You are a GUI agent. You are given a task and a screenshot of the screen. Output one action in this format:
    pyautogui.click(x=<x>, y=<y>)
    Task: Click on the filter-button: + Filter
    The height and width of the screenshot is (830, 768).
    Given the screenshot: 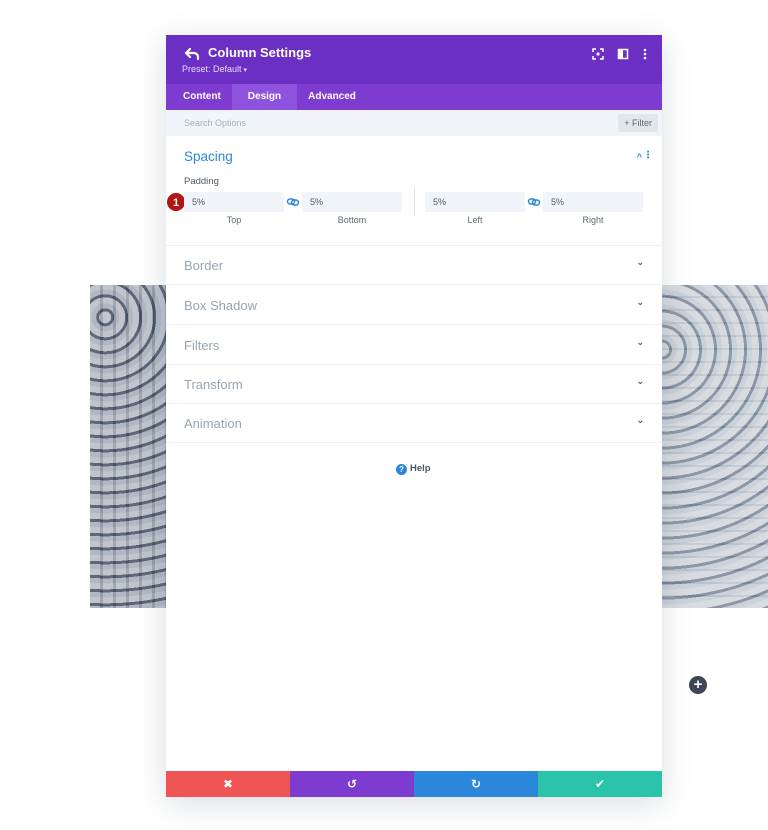 What is the action you would take?
    pyautogui.click(x=638, y=123)
    